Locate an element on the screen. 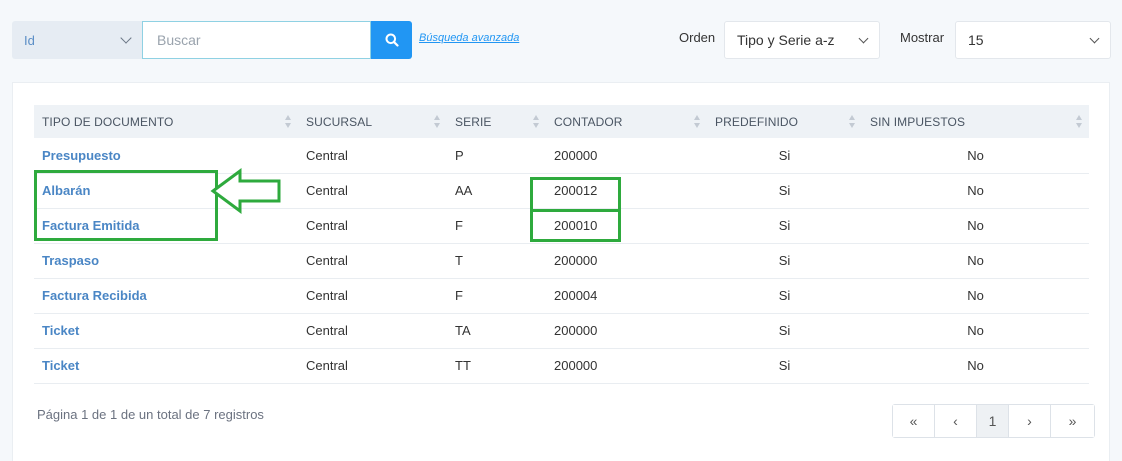 This screenshot has height=461, width=1122. next-page-button: › is located at coordinates (1030, 421).